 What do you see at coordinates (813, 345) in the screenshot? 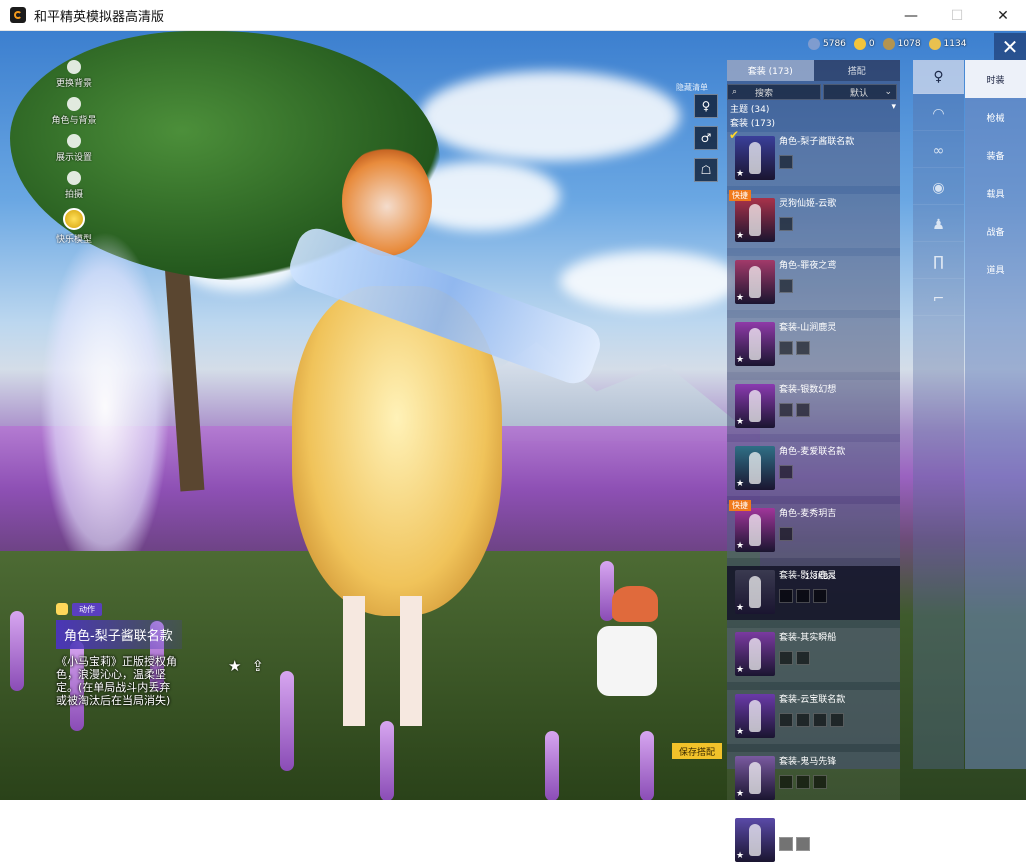
I see `outfit-list-item: ★ 套装-山涧鹿灵` at bounding box center [813, 345].